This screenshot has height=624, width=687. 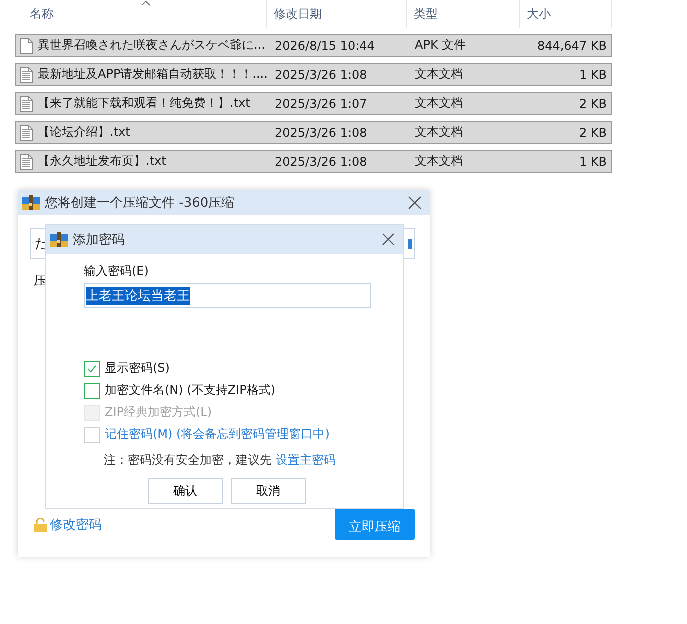 What do you see at coordinates (26, 46) in the screenshot?
I see `file-icon` at bounding box center [26, 46].